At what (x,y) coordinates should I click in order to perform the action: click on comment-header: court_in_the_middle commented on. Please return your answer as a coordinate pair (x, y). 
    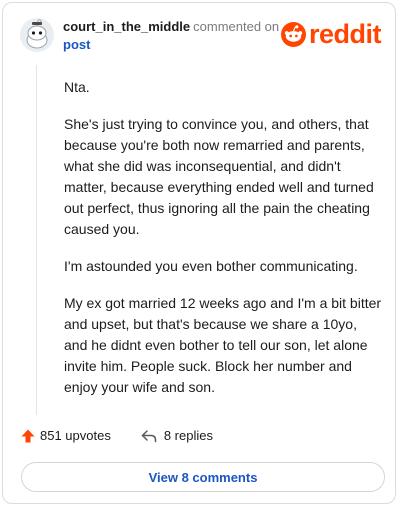
    Looking at the image, I should click on (171, 26).